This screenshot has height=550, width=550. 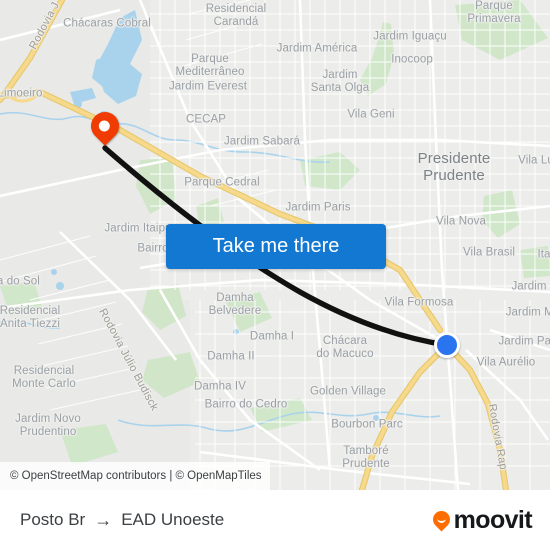 What do you see at coordinates (447, 345) in the screenshot?
I see `destination-circle-icon` at bounding box center [447, 345].